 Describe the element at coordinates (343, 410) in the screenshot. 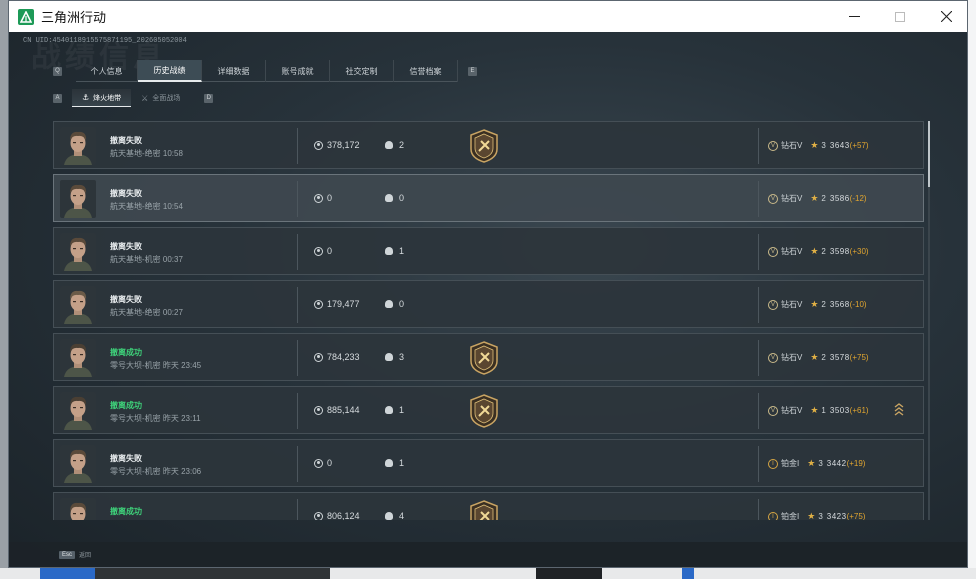

I see `loot-value-text: 885,144` at that location.